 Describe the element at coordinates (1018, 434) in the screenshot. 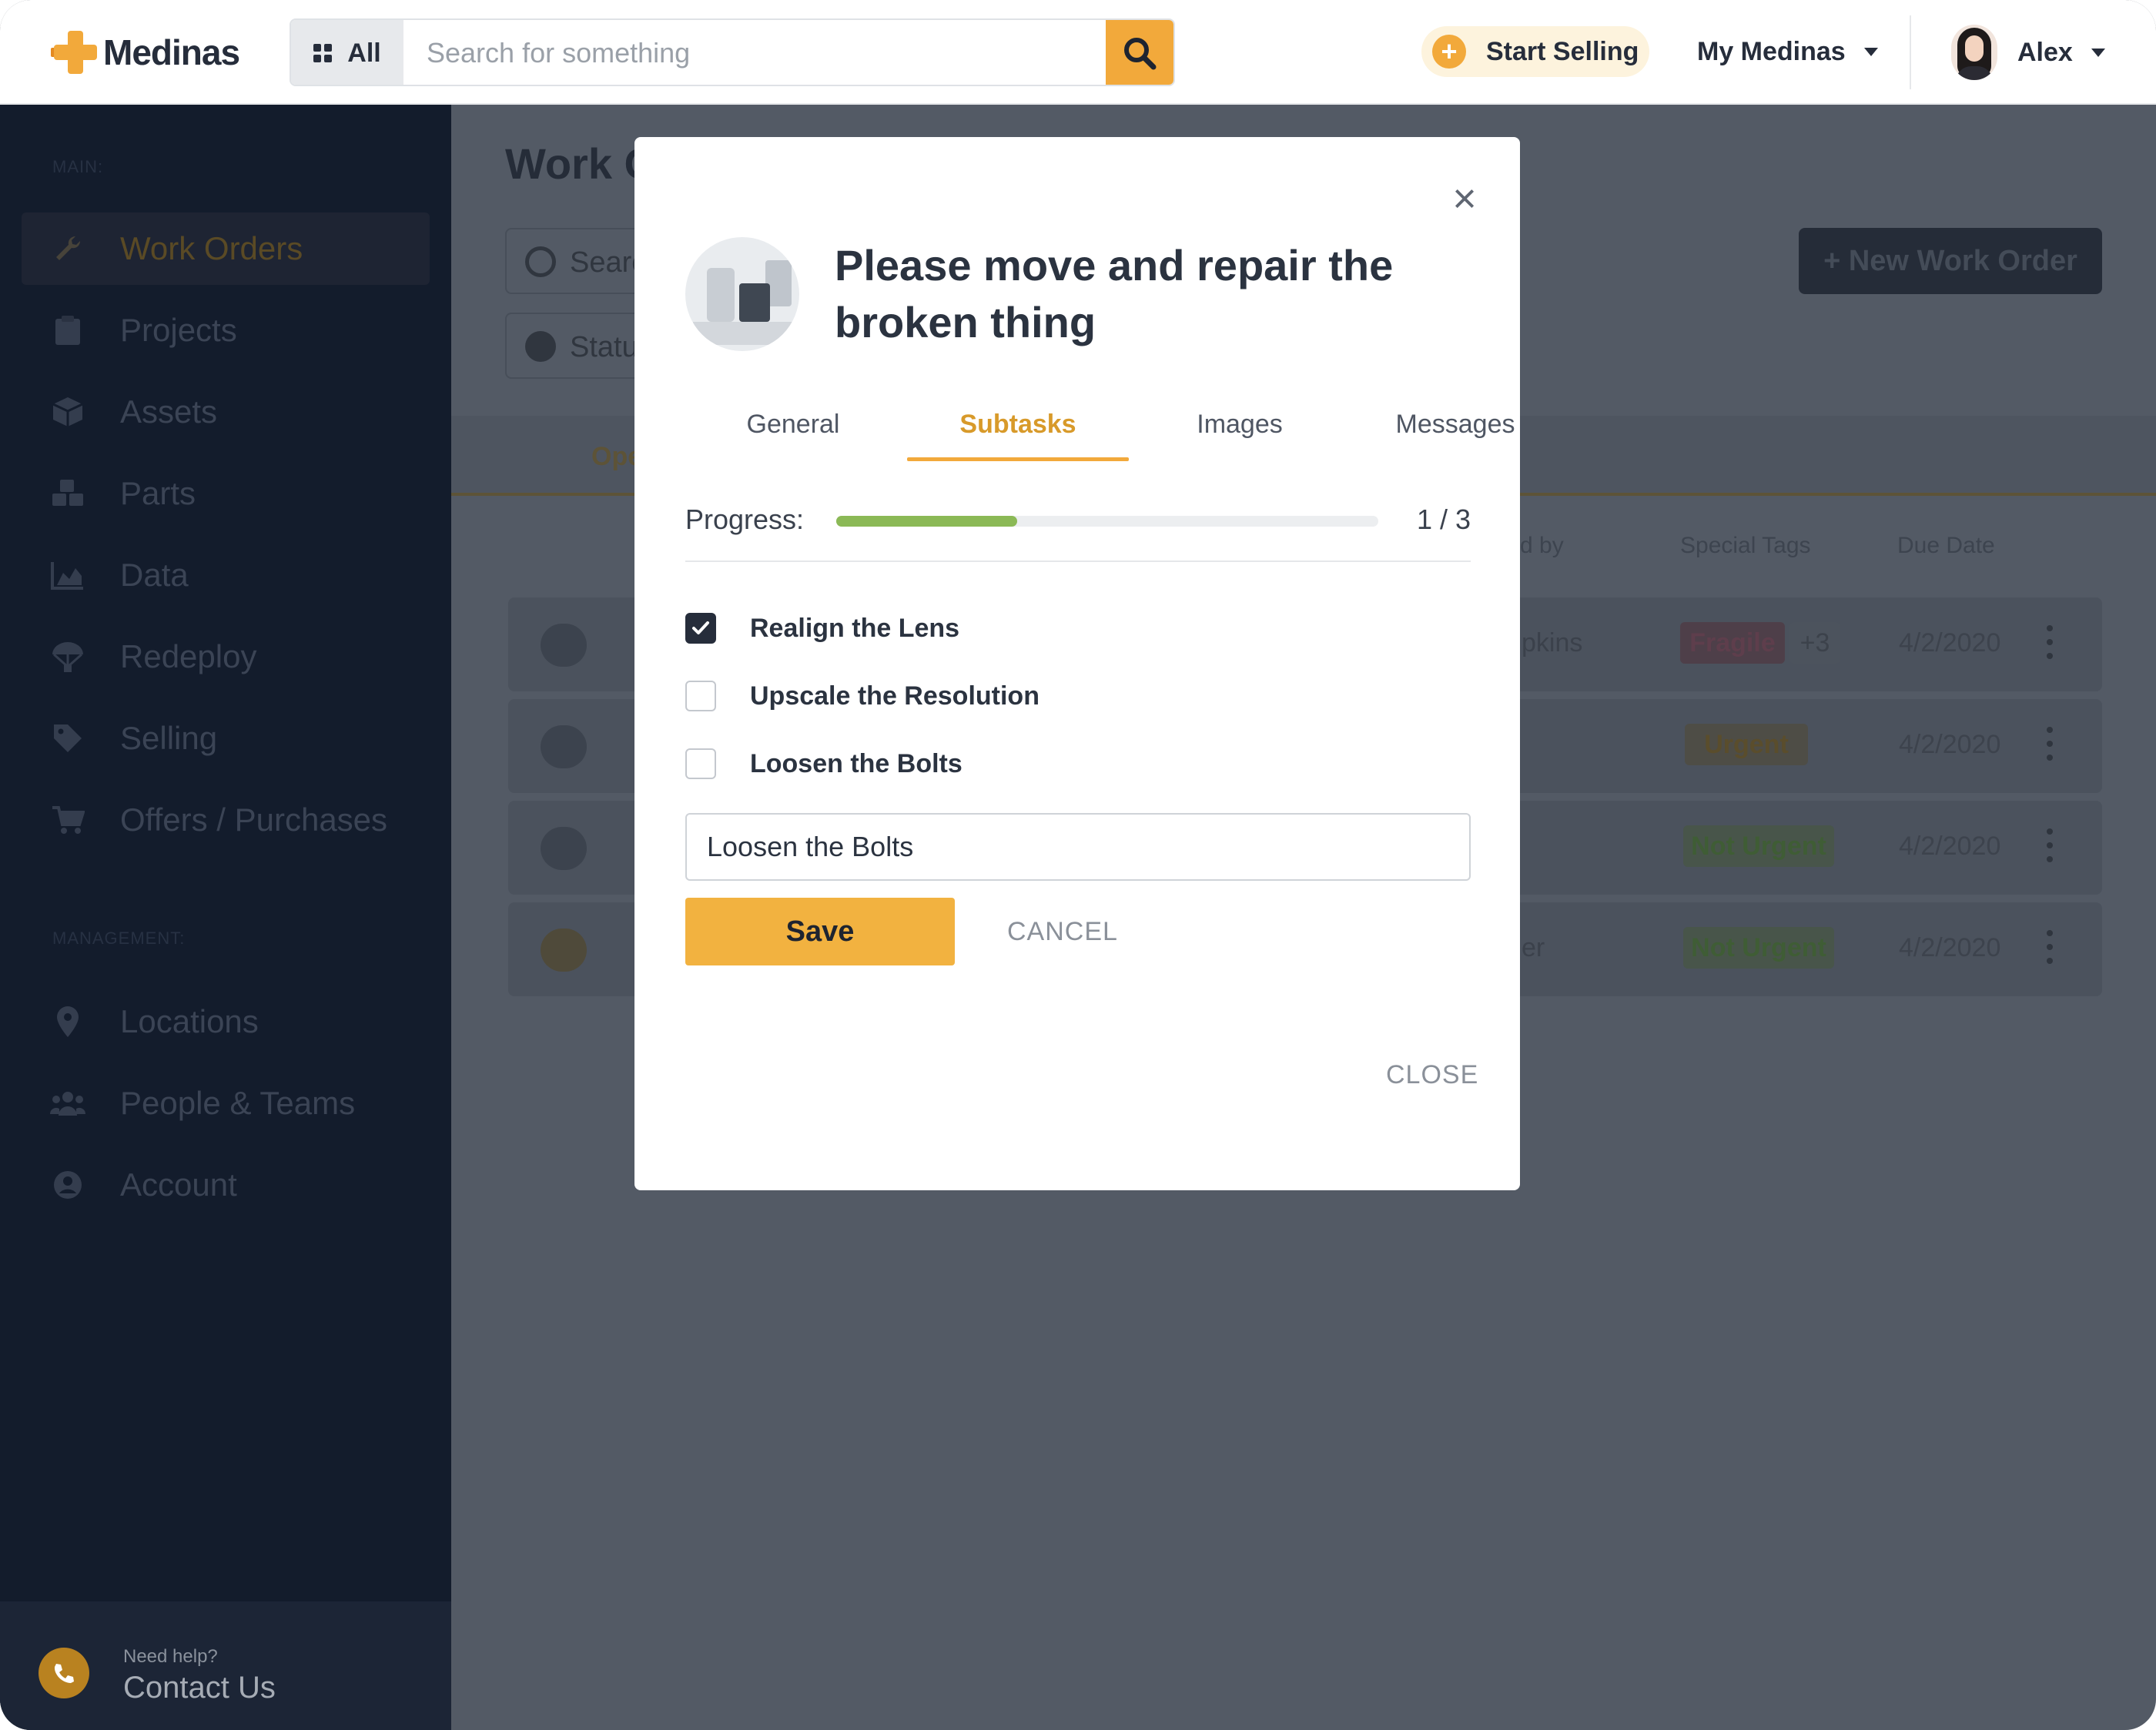

I see `tab-subtasks: Subtasks` at that location.